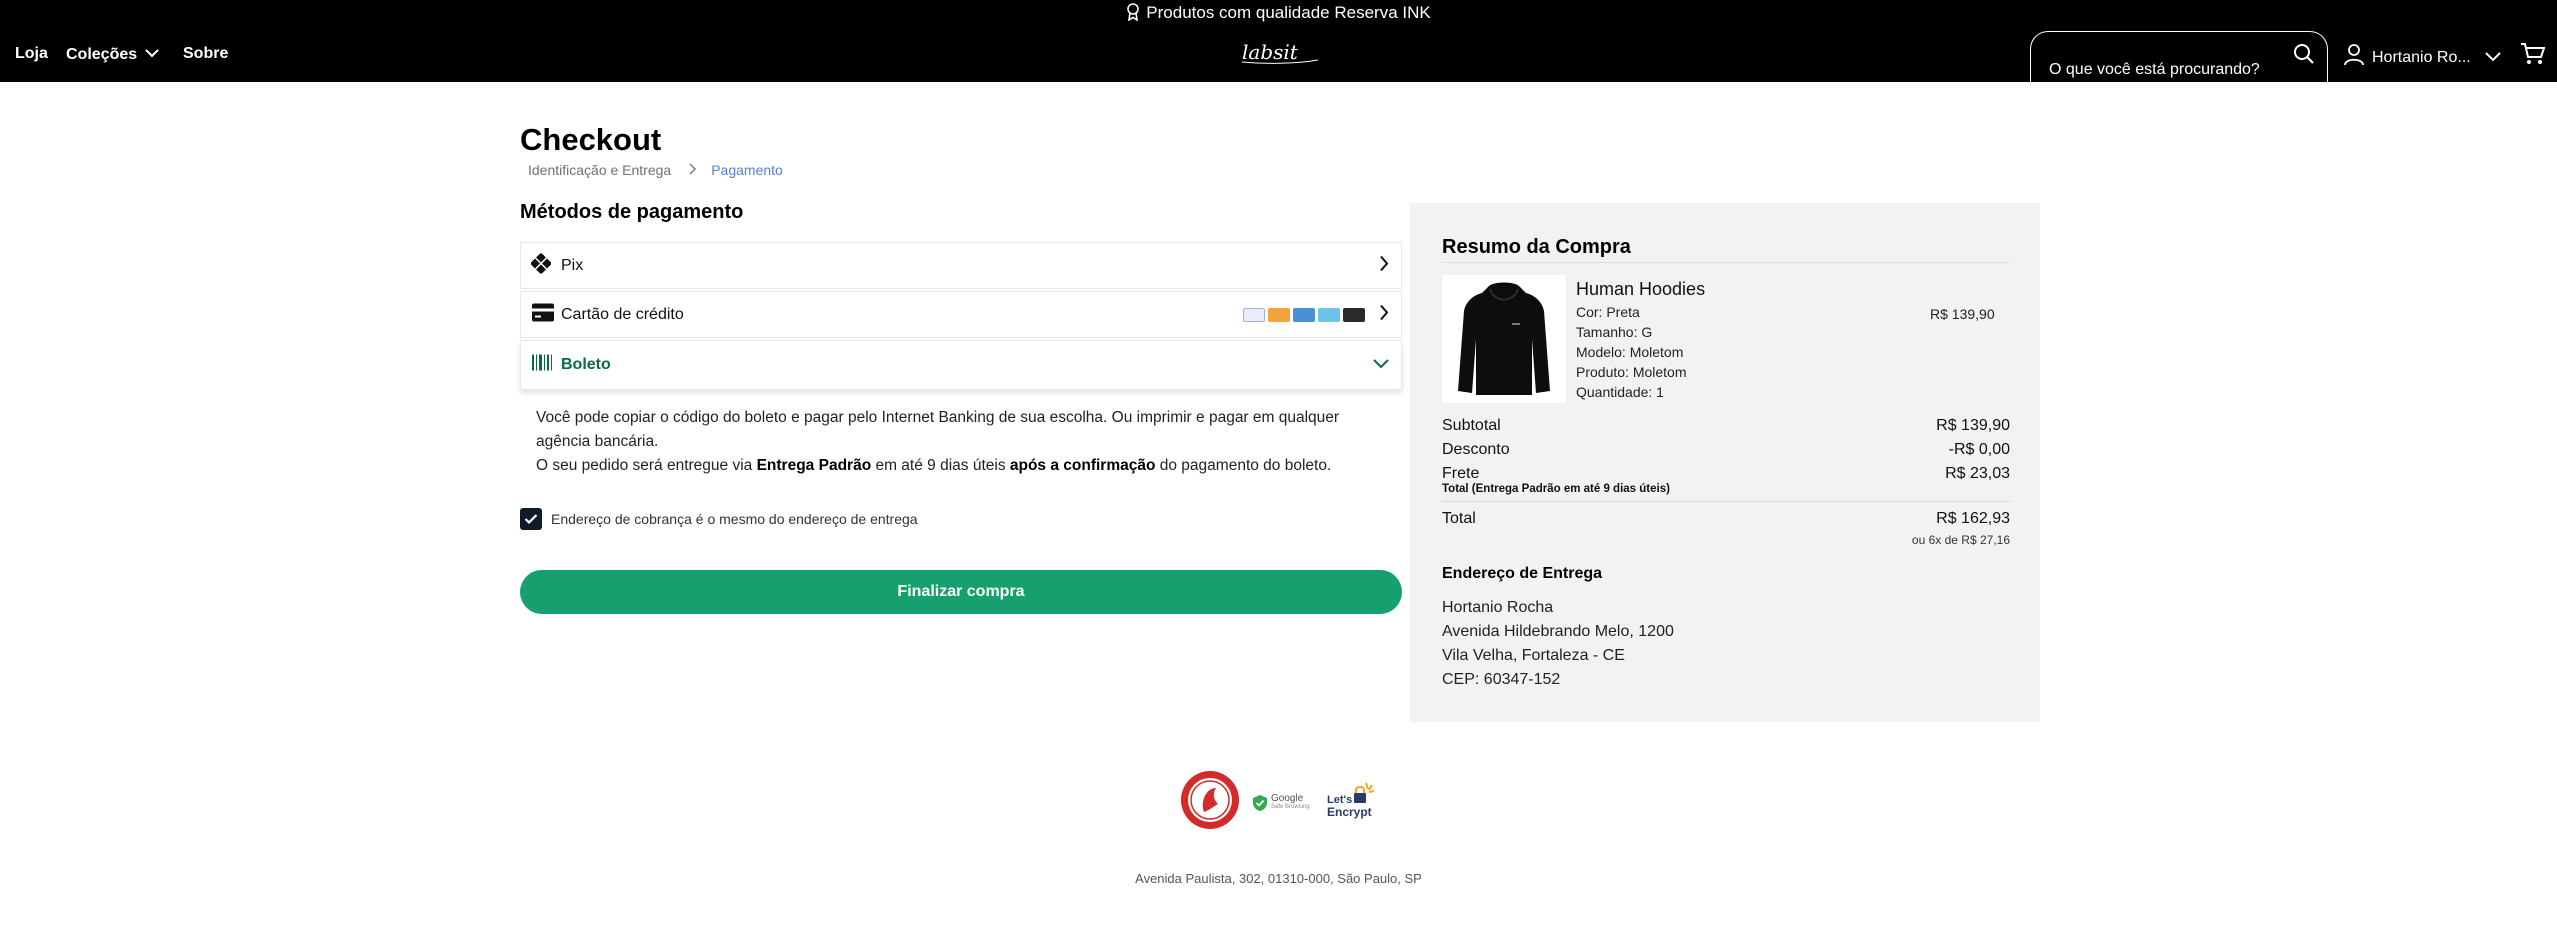 The width and height of the screenshot is (2557, 942). I want to click on installments: ou 6x de R$ 27,16, so click(1960, 540).